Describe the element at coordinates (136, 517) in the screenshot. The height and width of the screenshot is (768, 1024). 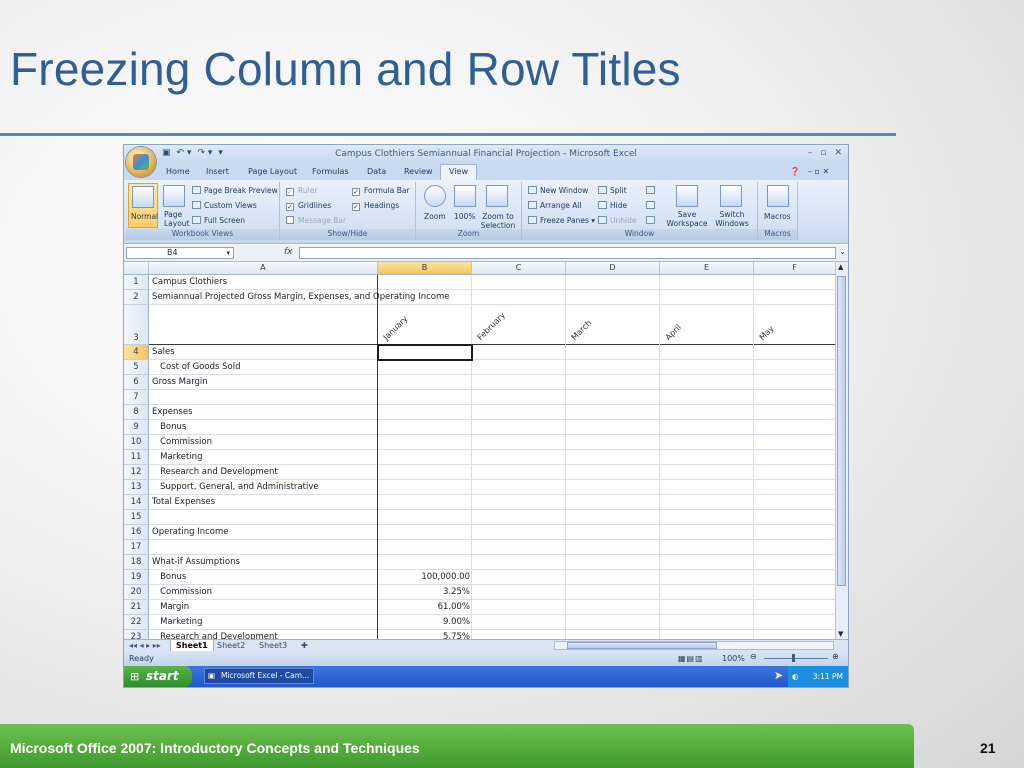
I see `row-header: 15` at that location.